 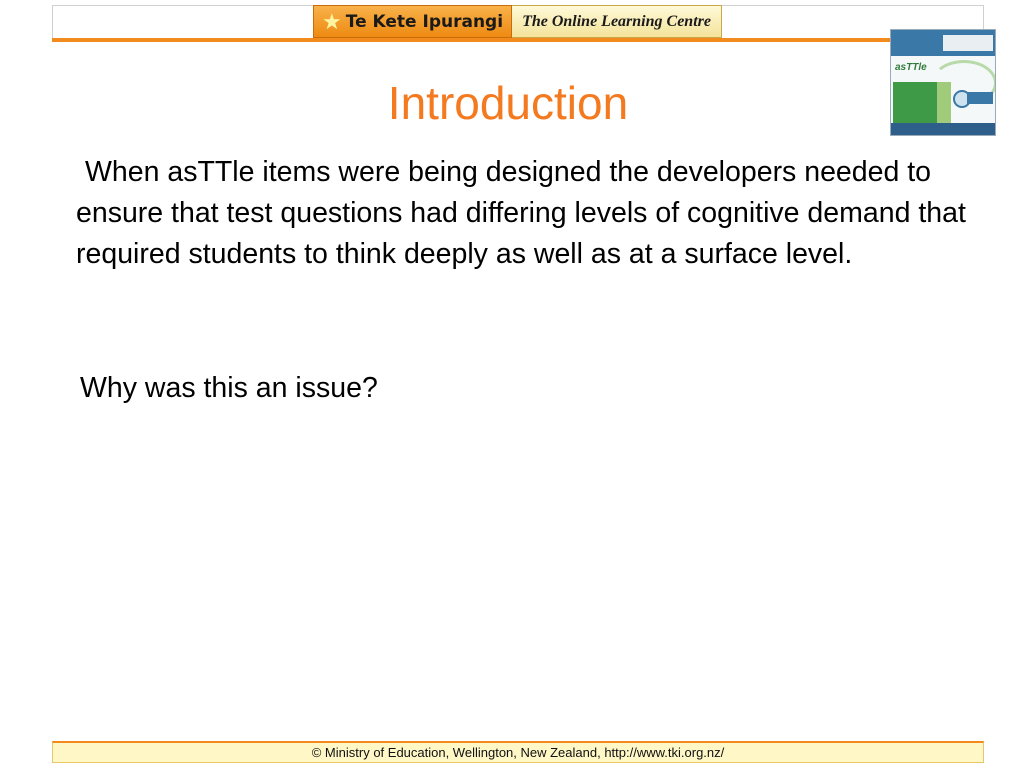 What do you see at coordinates (518, 40) in the screenshot?
I see `header-rule` at bounding box center [518, 40].